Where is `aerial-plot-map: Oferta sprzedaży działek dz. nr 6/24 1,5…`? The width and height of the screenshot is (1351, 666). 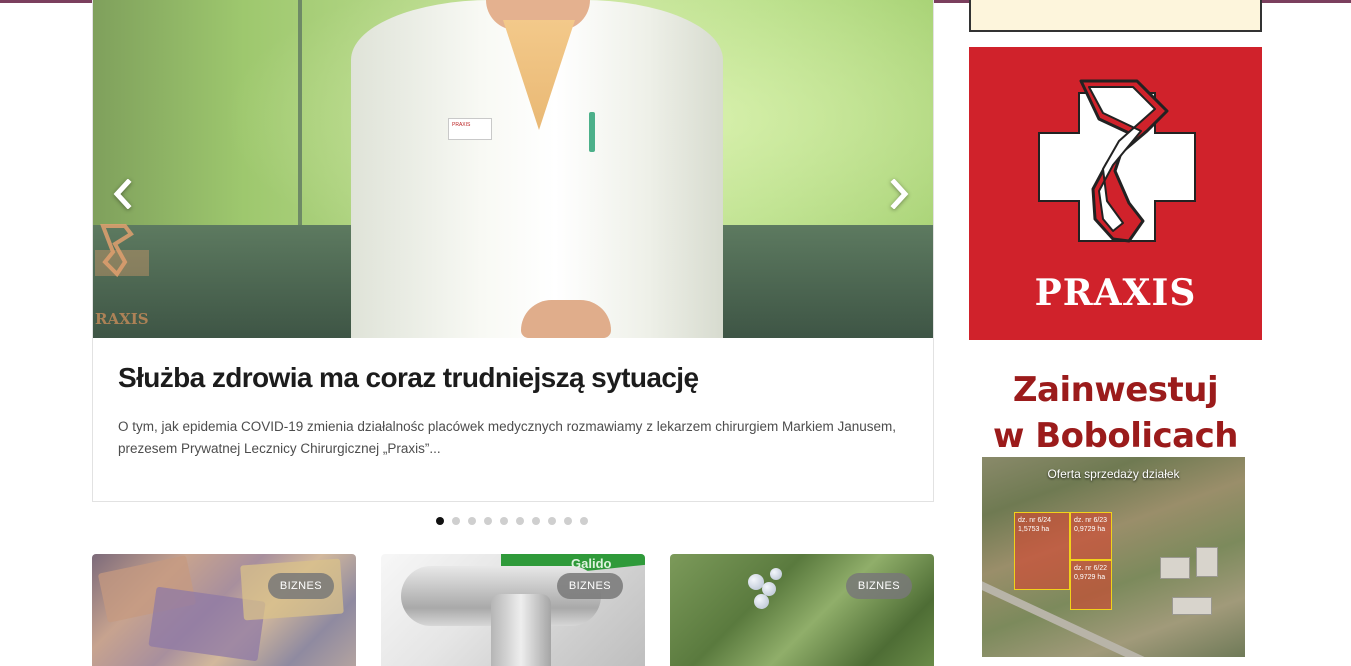
aerial-plot-map: Oferta sprzedaży działek dz. nr 6/24 1,5… is located at coordinates (1113, 557).